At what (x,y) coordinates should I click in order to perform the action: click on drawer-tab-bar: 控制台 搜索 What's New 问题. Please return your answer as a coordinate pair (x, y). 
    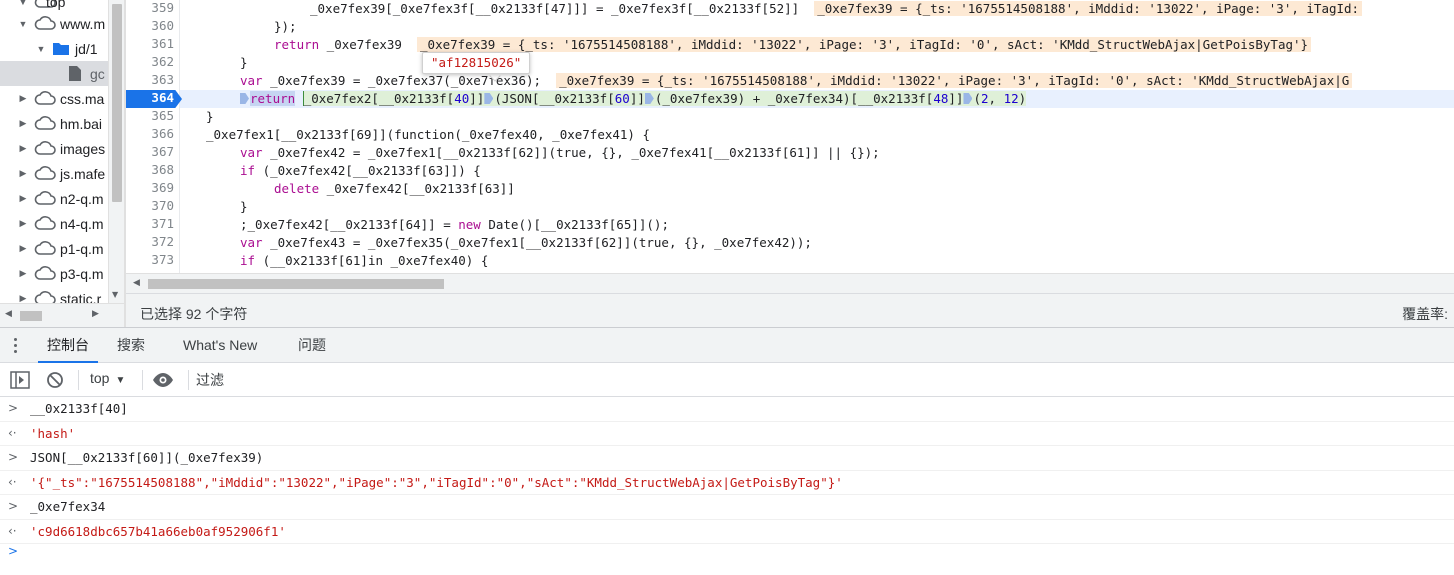
    Looking at the image, I should click on (727, 345).